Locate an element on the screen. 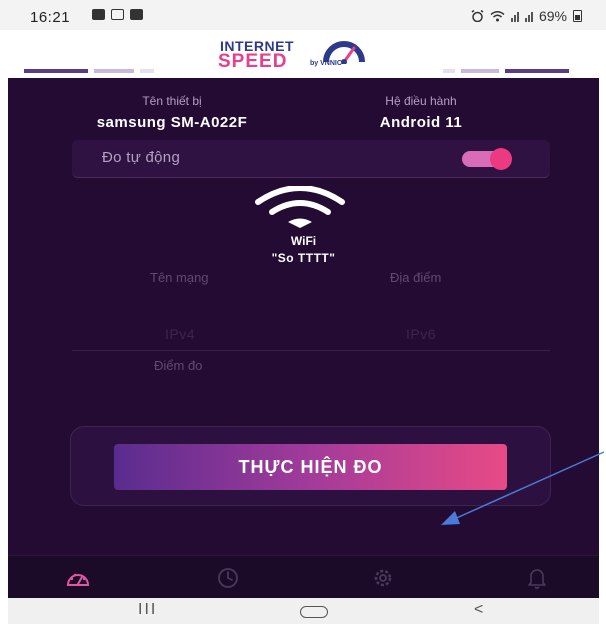  ipv6-label: IPv6 is located at coordinates (421, 334).